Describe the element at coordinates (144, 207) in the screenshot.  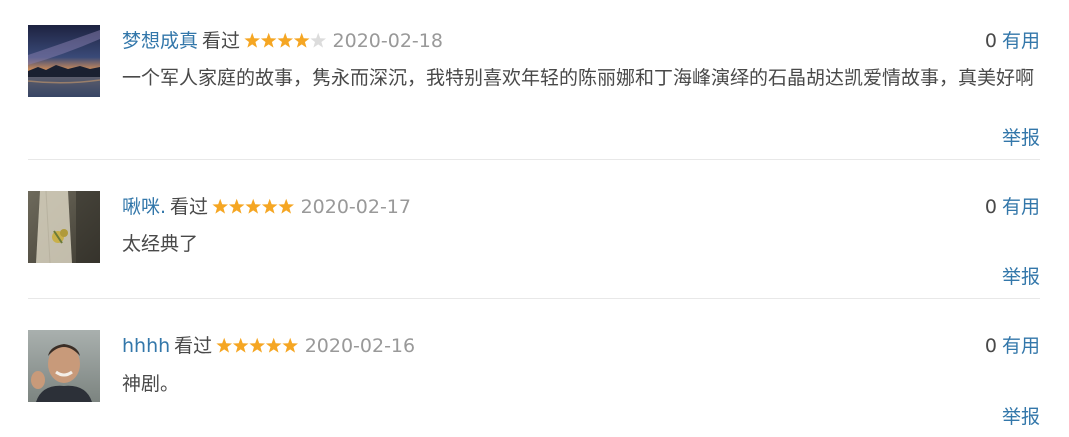
I see `username-link: 啾咪.` at that location.